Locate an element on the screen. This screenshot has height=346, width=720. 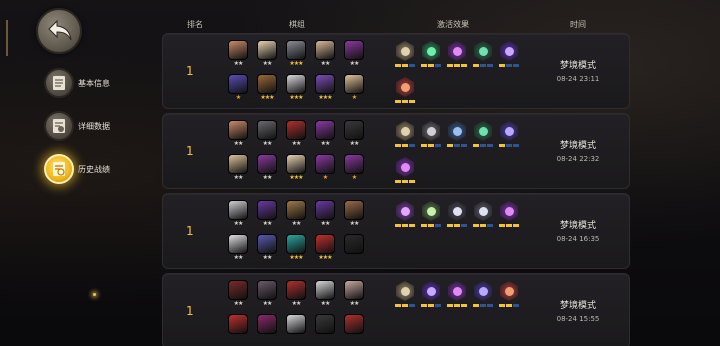
unit-grid: ★★ ★★ ★★★ ★★ ★★ ★ ★★★ ★★★ ★★★ ★ is located at coordinates (297, 72).